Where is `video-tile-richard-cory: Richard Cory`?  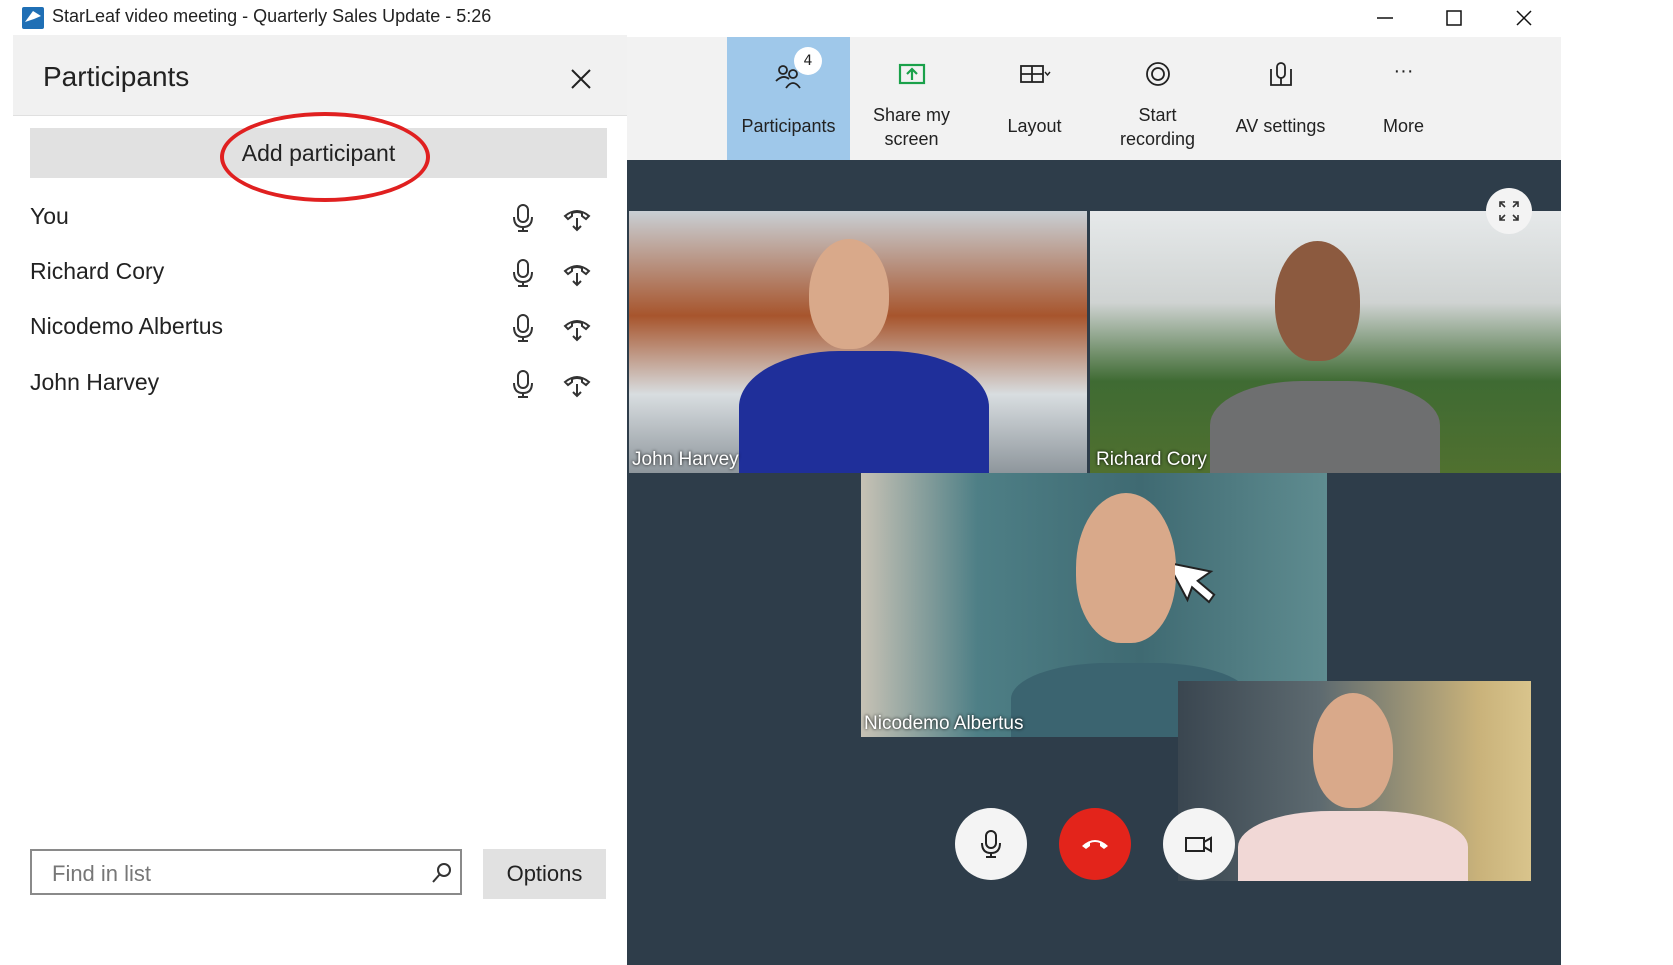 video-tile-richard-cory: Richard Cory is located at coordinates (1325, 342).